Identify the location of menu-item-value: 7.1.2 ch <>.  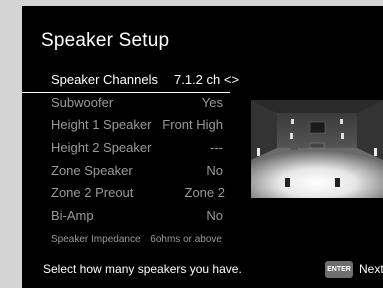
(207, 79).